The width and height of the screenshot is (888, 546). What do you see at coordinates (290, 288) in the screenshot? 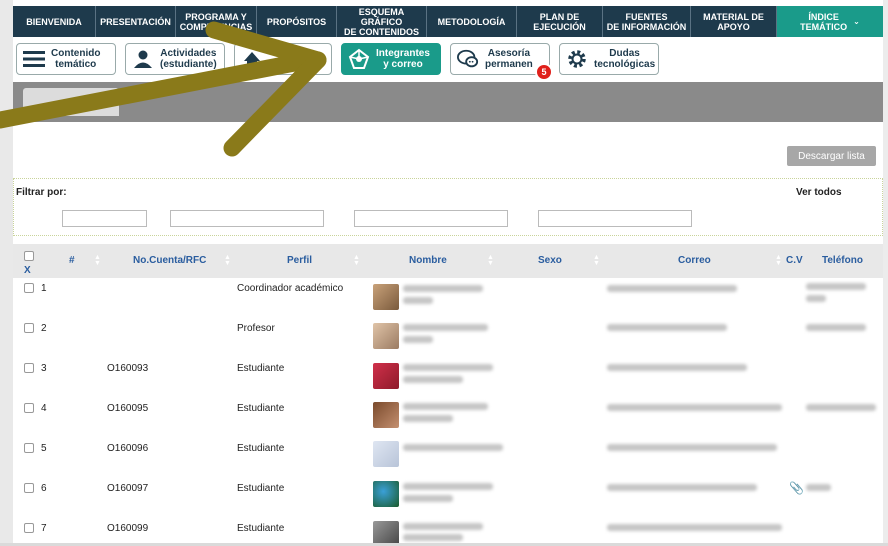
I see `row-profile: Coordinador académico` at bounding box center [290, 288].